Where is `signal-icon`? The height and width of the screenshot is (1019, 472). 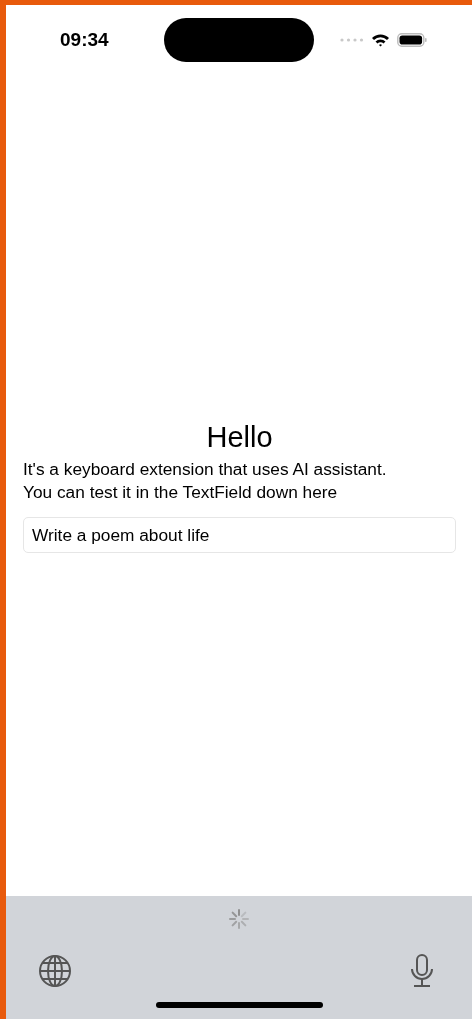 signal-icon is located at coordinates (352, 40).